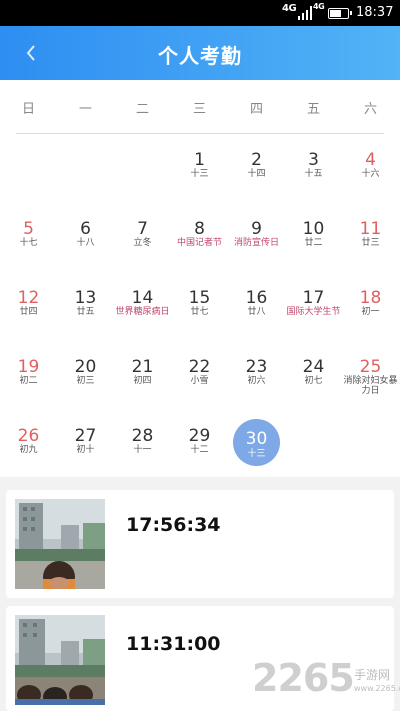 This screenshot has width=400, height=711. Describe the element at coordinates (313, 160) in the screenshot. I see `day-number: 3` at that location.